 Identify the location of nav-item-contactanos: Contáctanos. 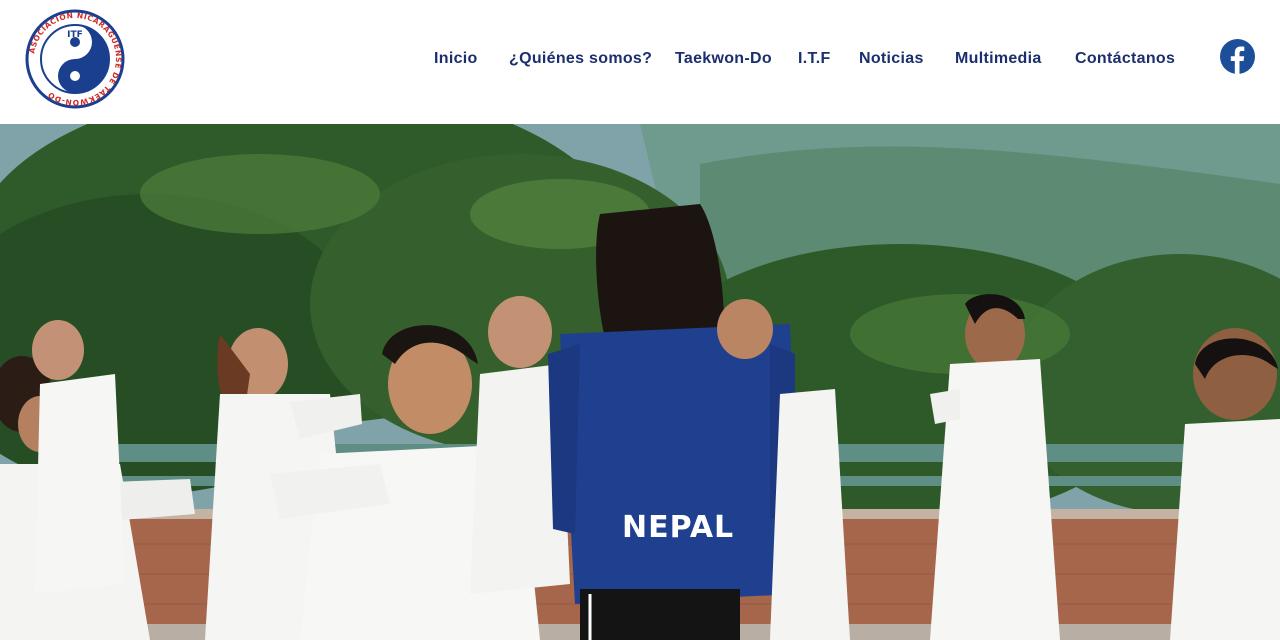
(1125, 59).